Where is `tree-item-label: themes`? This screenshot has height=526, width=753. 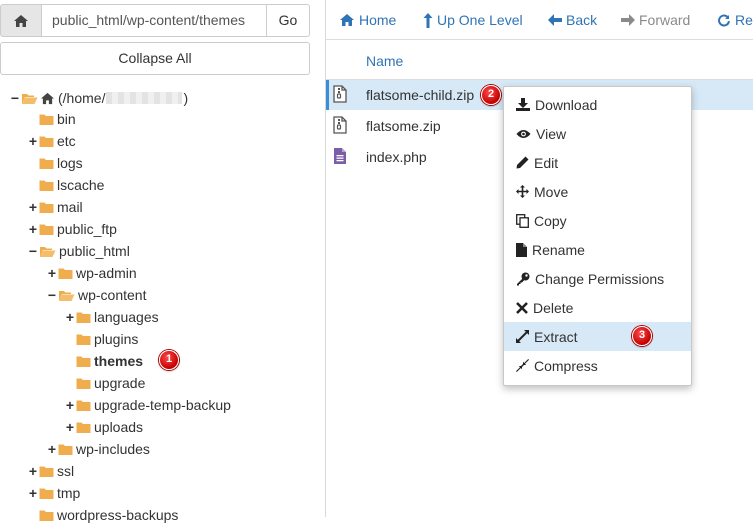 tree-item-label: themes is located at coordinates (119, 361).